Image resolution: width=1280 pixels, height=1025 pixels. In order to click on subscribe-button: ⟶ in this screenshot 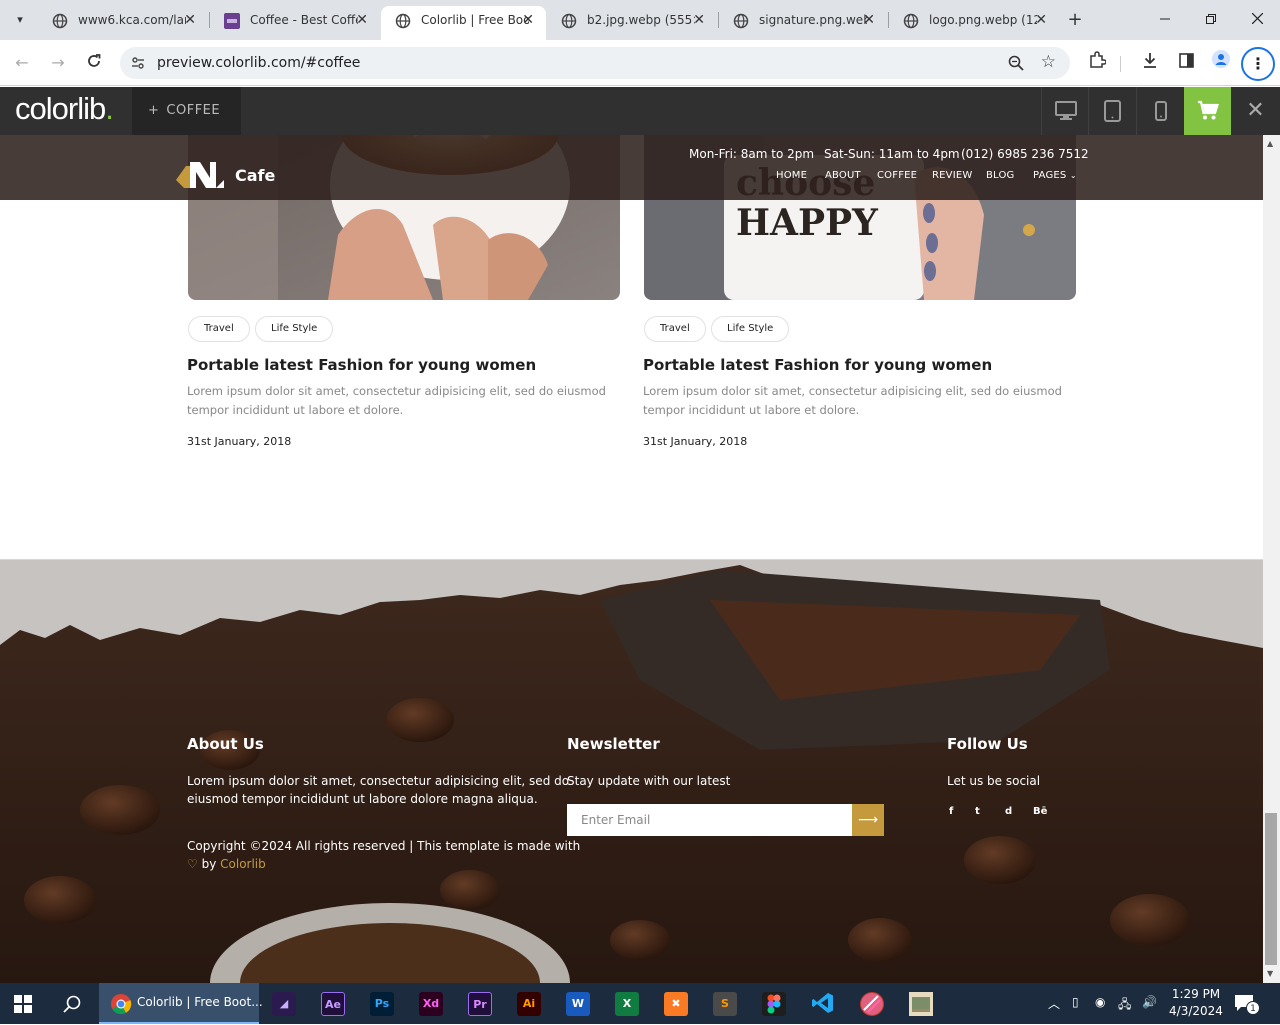, I will do `click(868, 820)`.